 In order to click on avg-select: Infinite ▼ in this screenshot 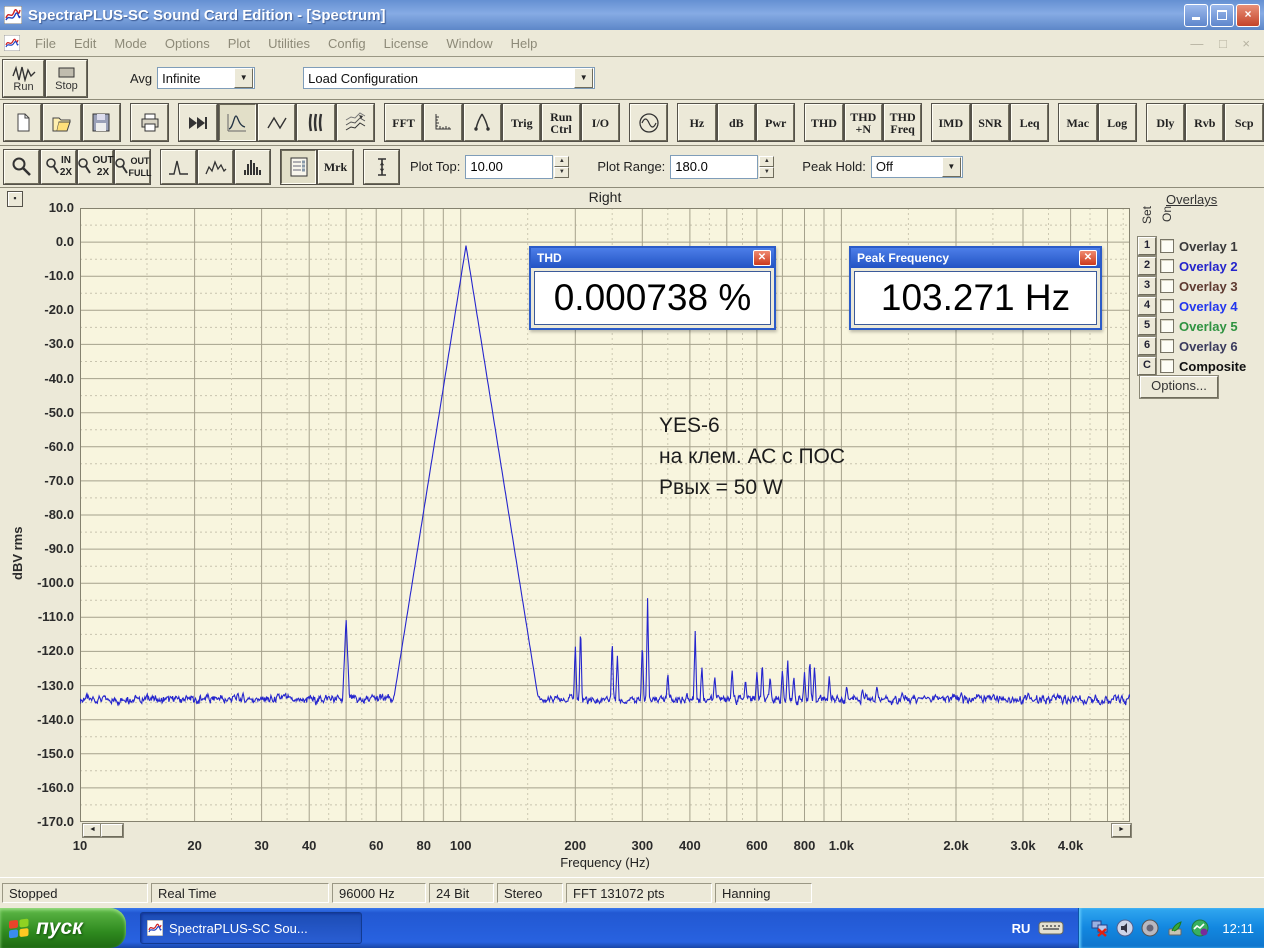, I will do `click(206, 78)`.